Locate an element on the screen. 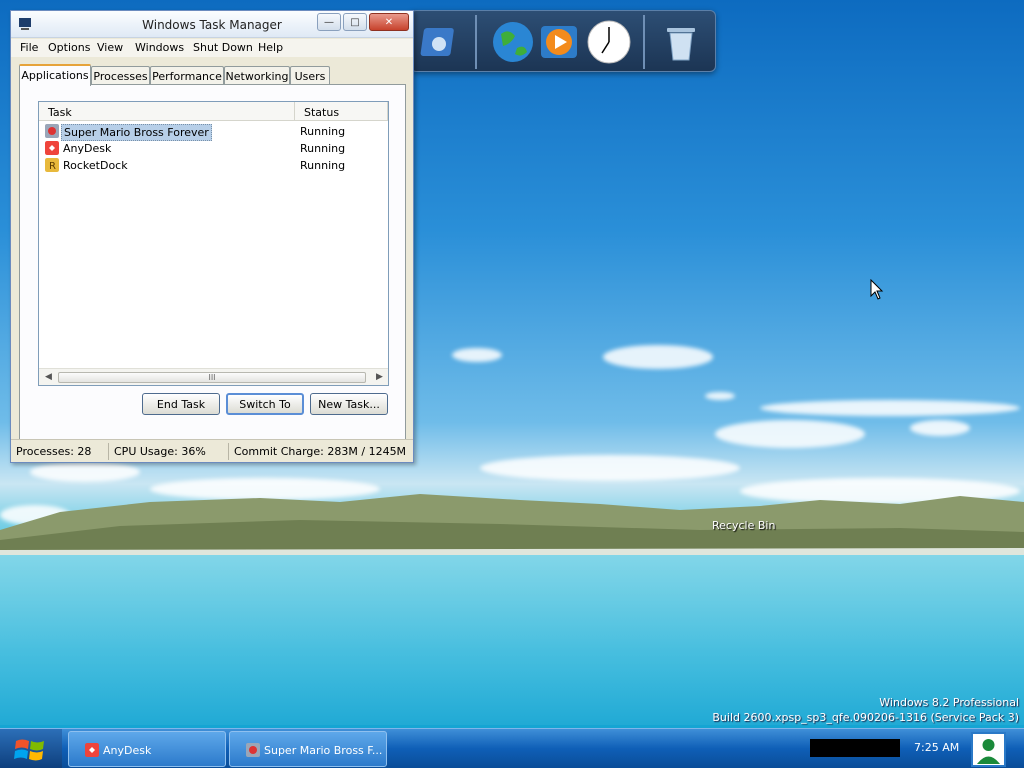 The height and width of the screenshot is (768, 1024). user-icon is located at coordinates (988, 751).